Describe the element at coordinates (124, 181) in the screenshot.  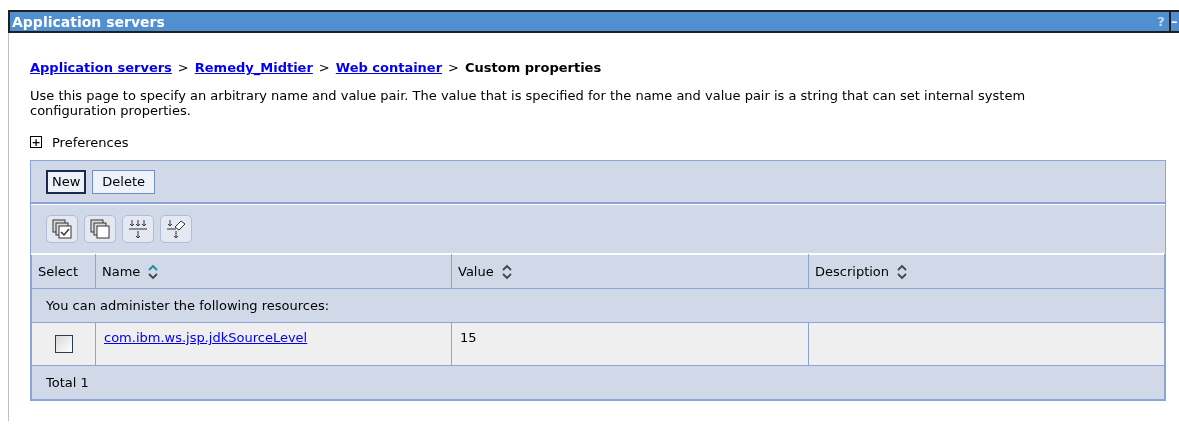
I see `delete-button: Delete` at that location.